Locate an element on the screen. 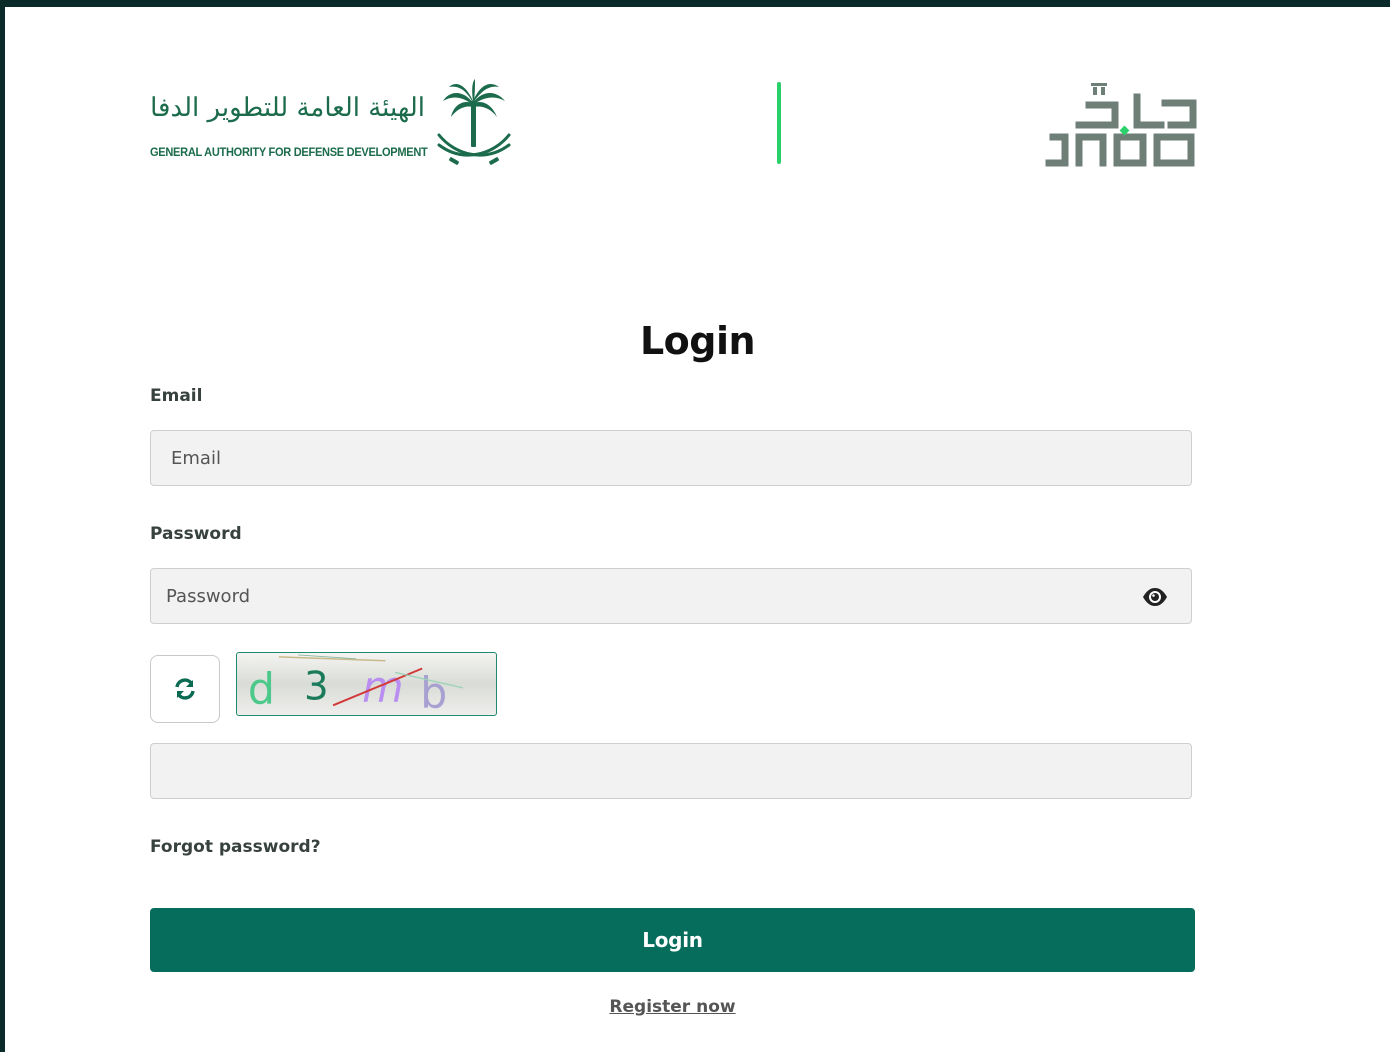 The width and height of the screenshot is (1390, 1052). login-title: Login is located at coordinates (697, 341).